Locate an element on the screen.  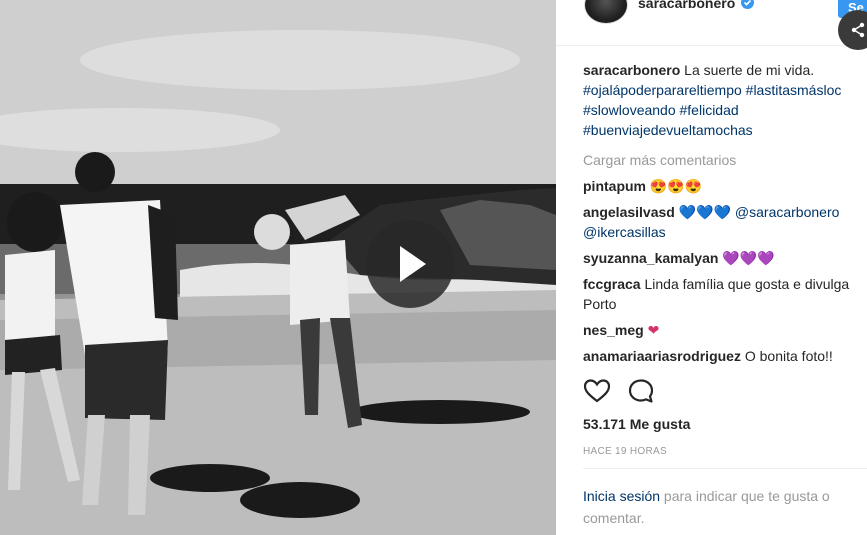
comment-text-continued: Porto is located at coordinates (600, 304).